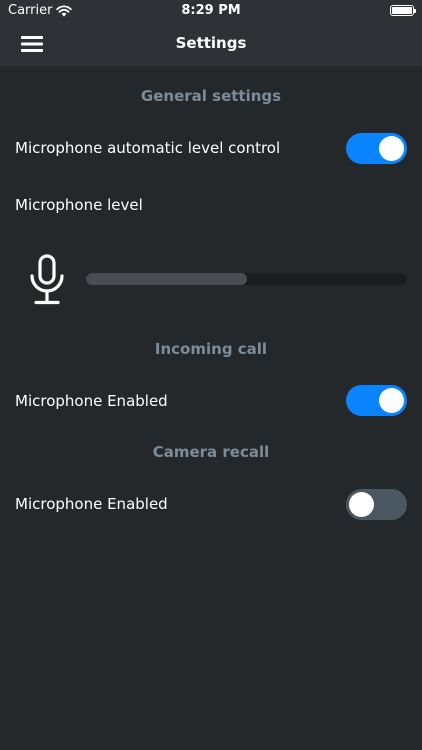 The image size is (422, 750). I want to click on battery-full-icon, so click(403, 10).